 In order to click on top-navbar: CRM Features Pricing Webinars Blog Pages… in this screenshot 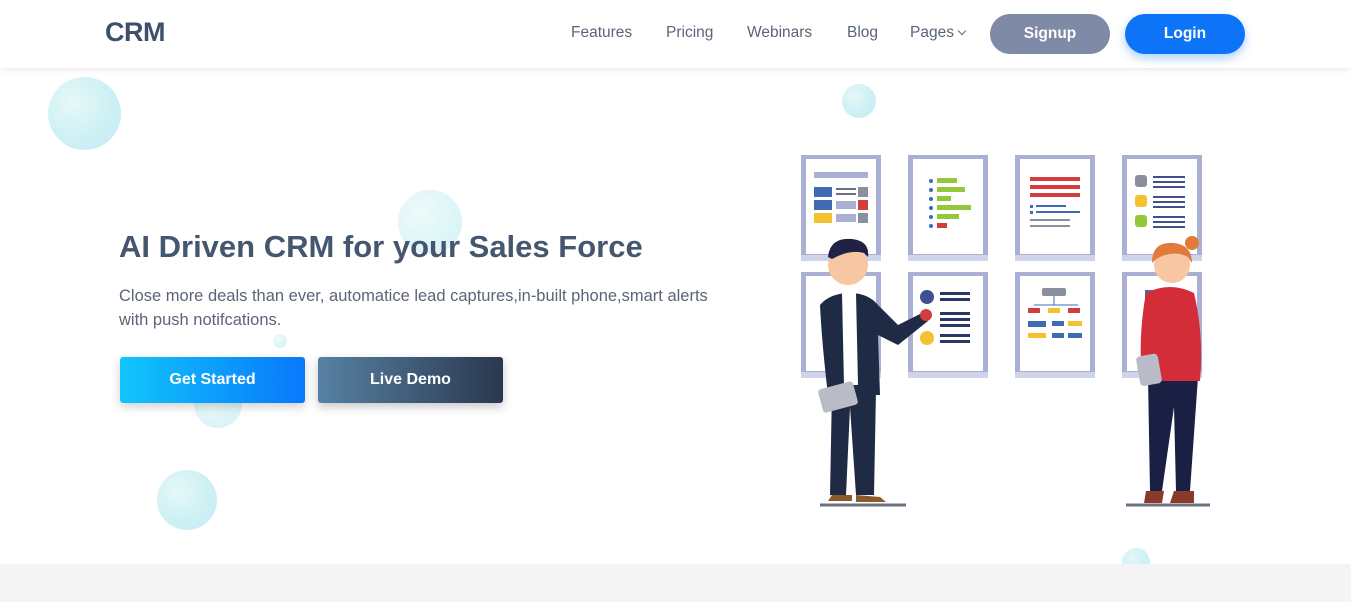, I will do `click(675, 34)`.